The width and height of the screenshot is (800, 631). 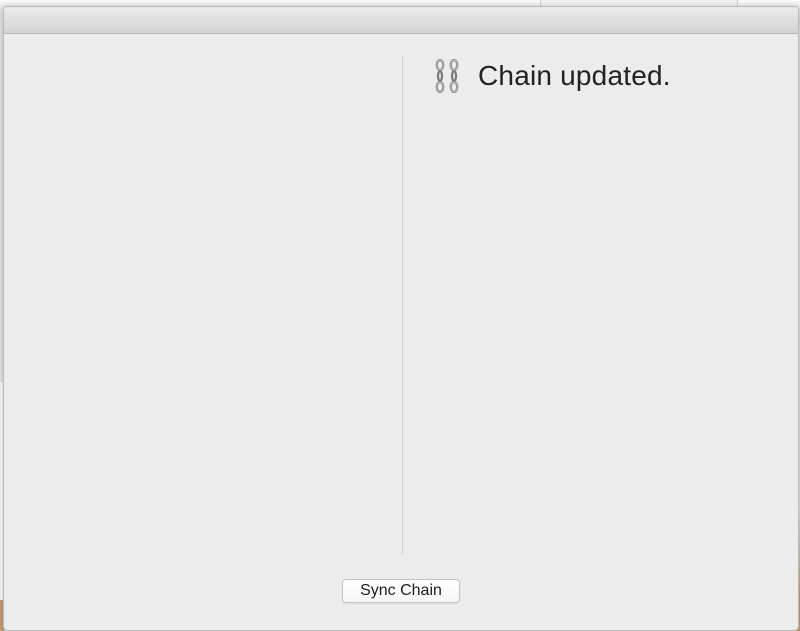 I want to click on status-row: Chain updated., so click(x=551, y=76).